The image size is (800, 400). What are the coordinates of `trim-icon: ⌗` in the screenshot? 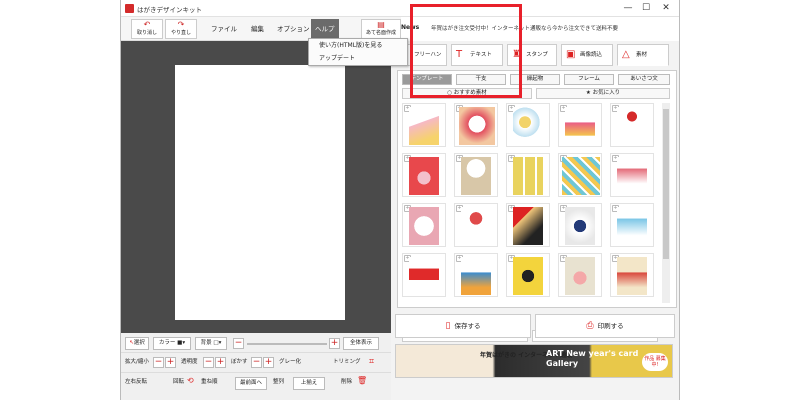 It's located at (371, 362).